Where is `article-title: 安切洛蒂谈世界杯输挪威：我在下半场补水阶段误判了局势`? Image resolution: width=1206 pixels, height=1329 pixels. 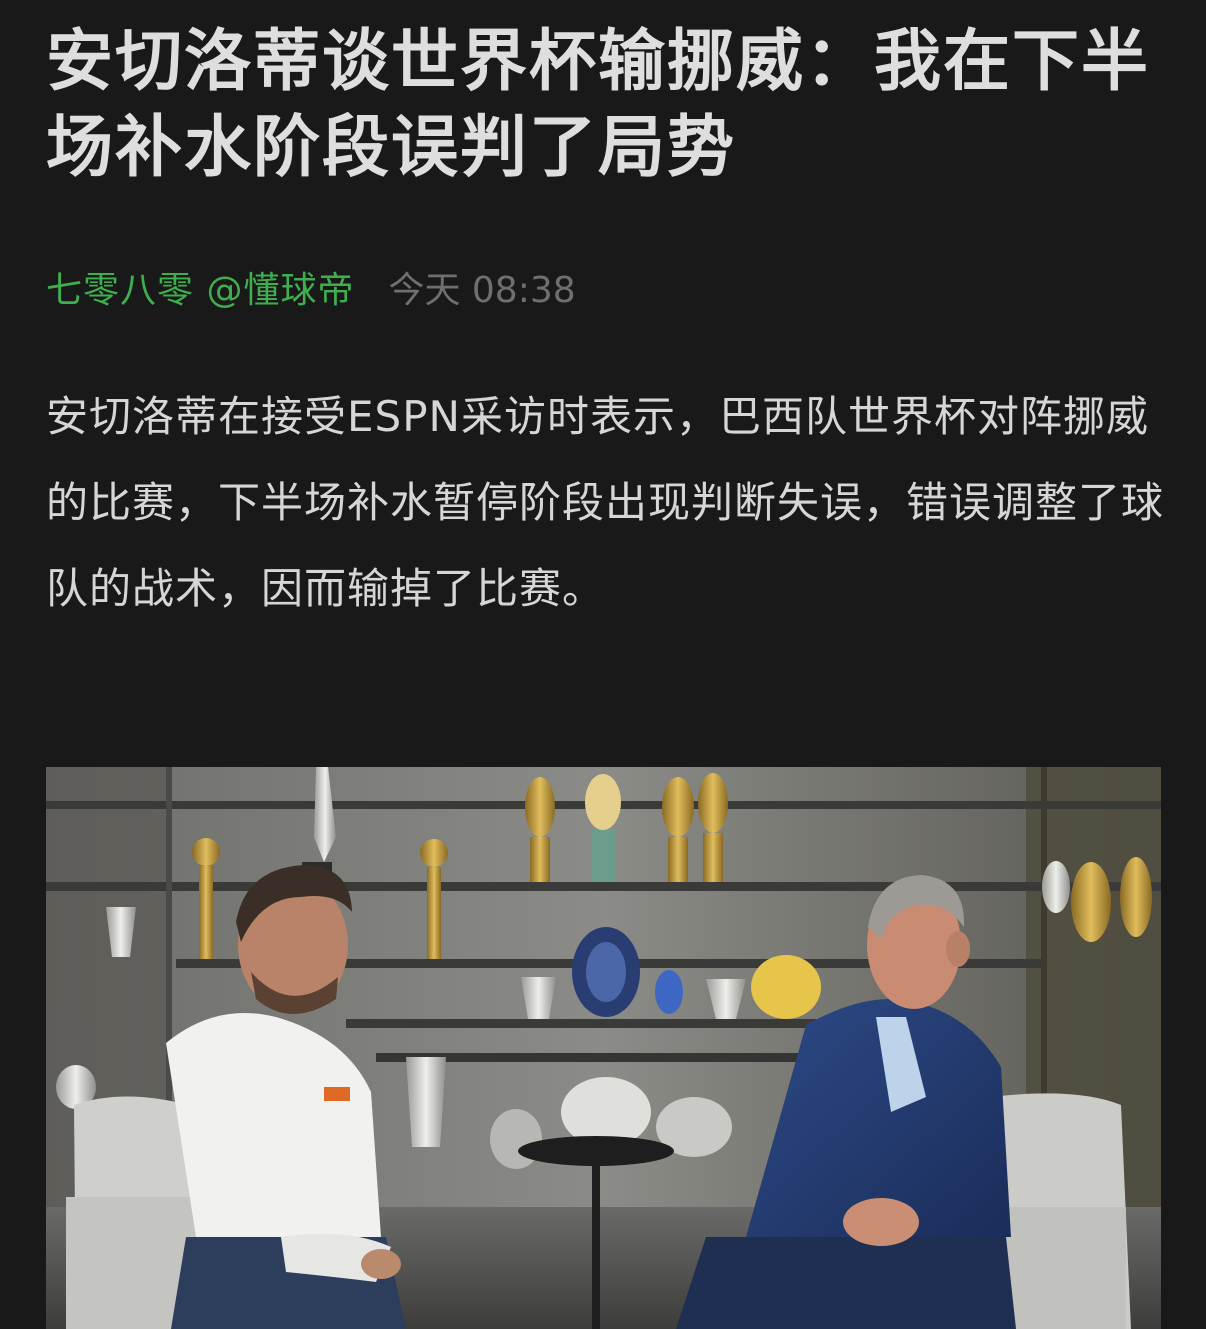
article-title: 安切洛蒂谈世界杯输挪威：我在下半场补水阶段误判了局势 is located at coordinates (598, 104).